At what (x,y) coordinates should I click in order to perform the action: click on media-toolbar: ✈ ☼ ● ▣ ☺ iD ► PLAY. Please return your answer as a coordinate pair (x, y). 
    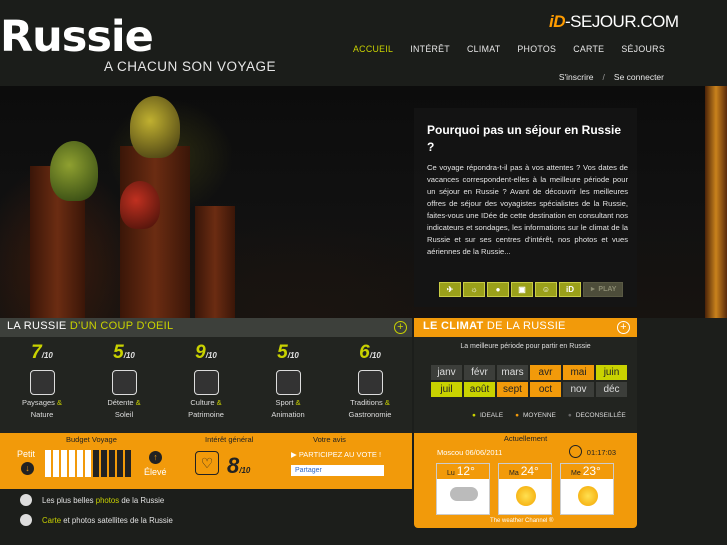
    Looking at the image, I should click on (531, 289).